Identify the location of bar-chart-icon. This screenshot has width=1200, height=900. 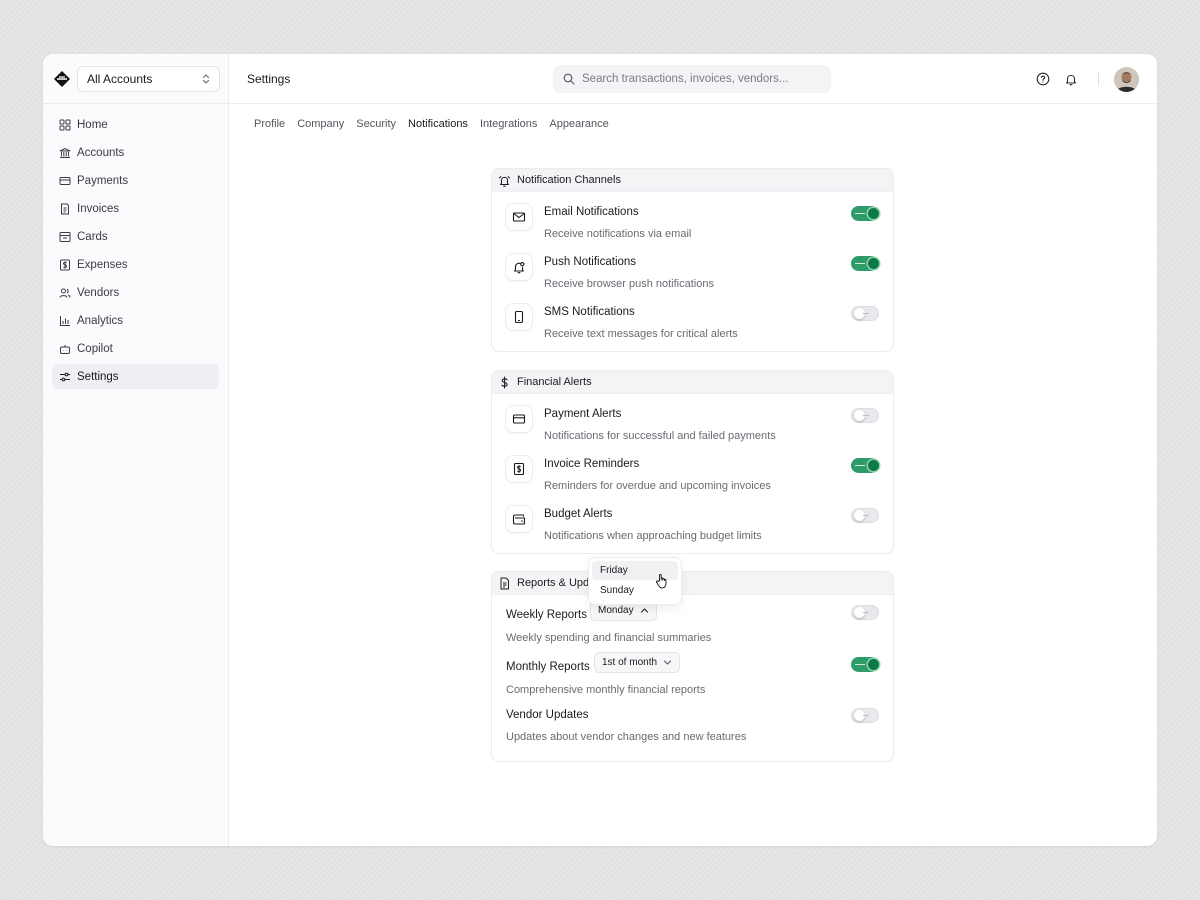
(65, 320).